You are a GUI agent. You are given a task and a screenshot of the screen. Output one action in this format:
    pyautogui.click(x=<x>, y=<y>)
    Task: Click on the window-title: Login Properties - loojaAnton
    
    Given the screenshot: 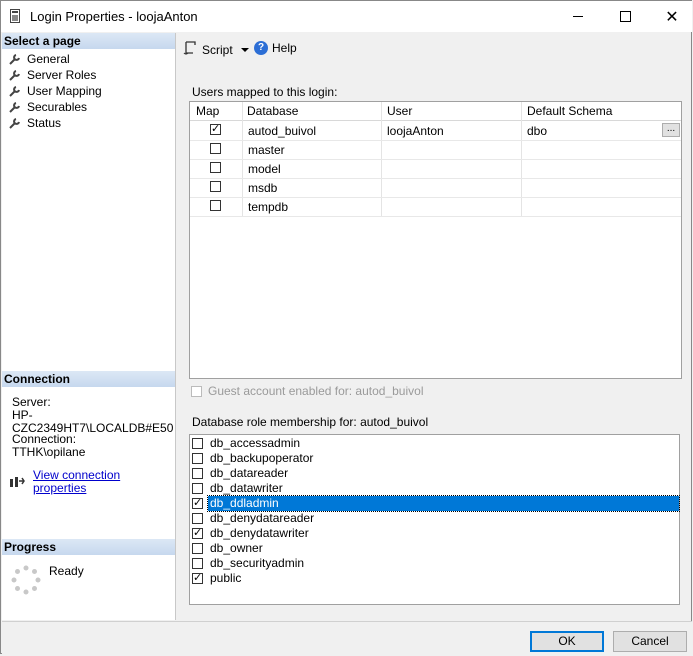 What is the action you would take?
    pyautogui.click(x=114, y=16)
    